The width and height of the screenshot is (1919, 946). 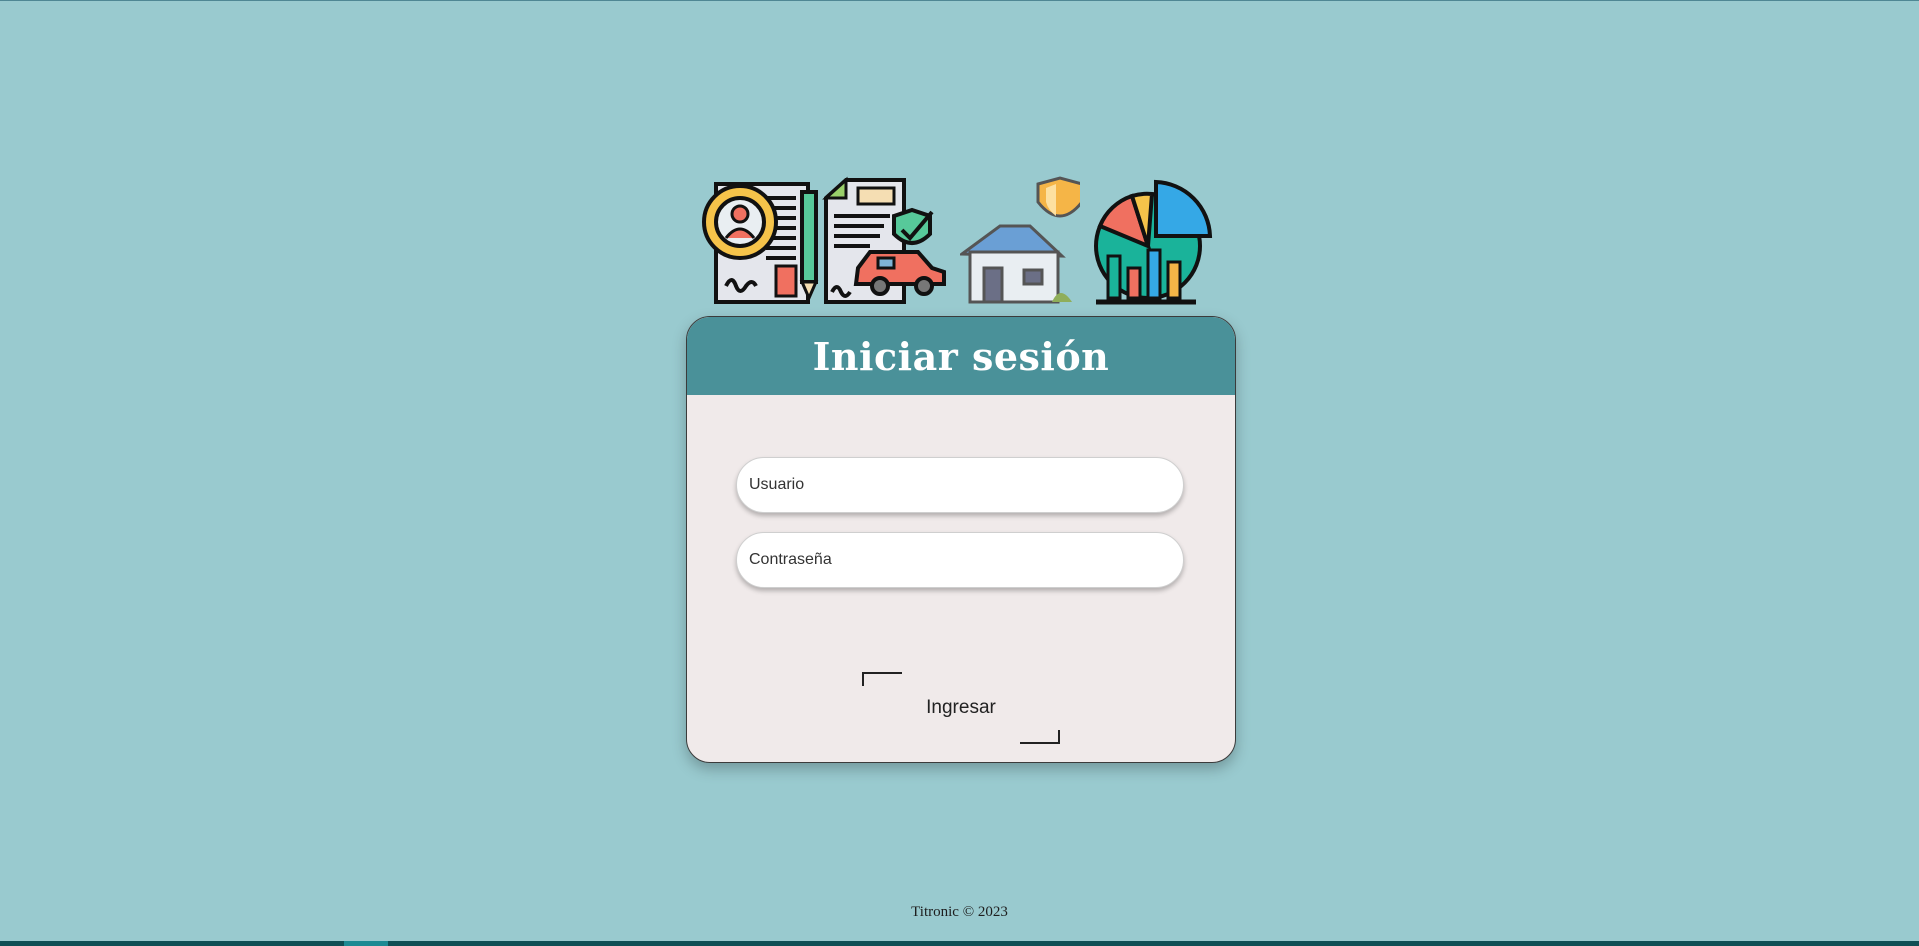 I want to click on login-title: Iniciar sesión, so click(x=961, y=356).